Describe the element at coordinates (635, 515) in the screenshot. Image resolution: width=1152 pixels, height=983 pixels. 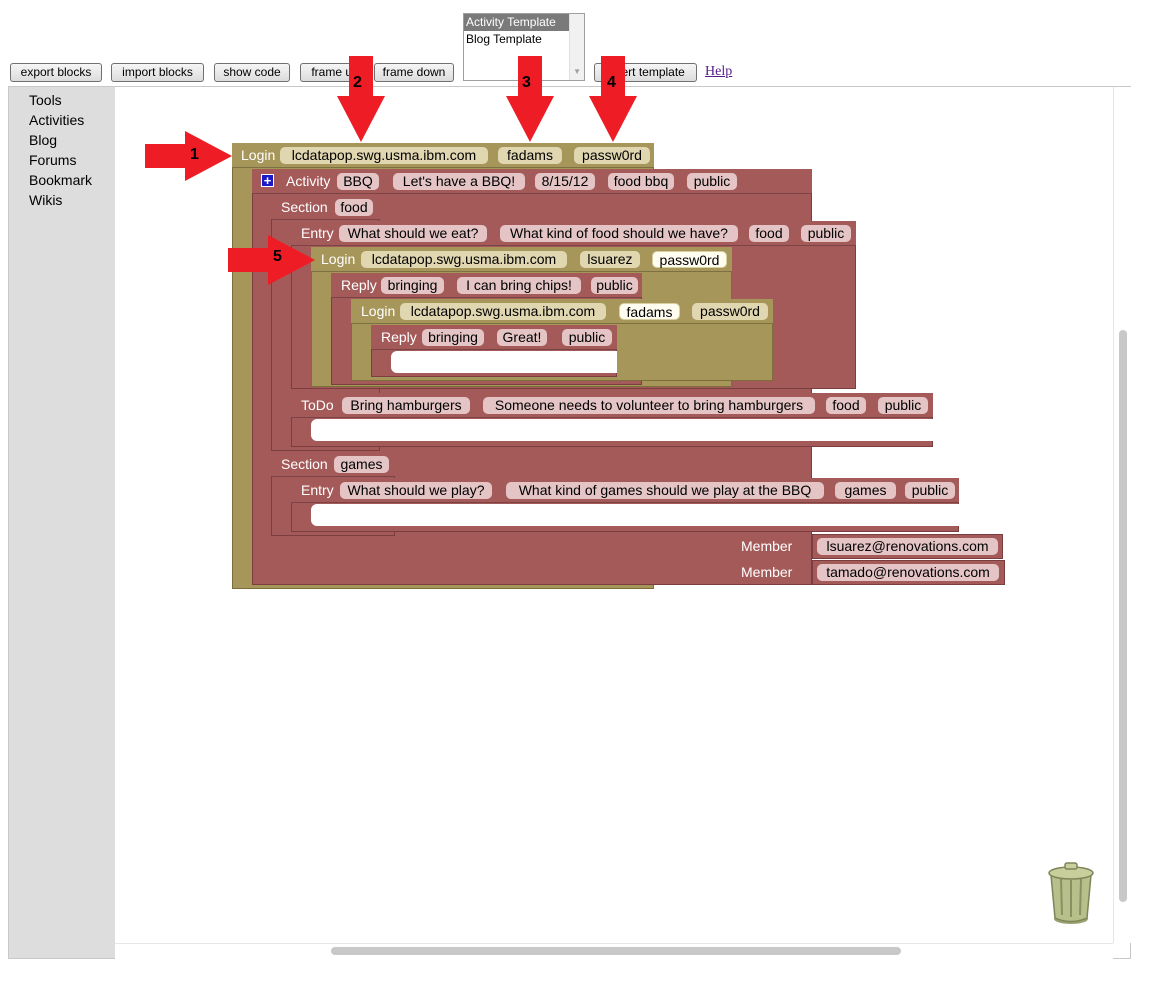
I see `entry-drop-slot` at that location.